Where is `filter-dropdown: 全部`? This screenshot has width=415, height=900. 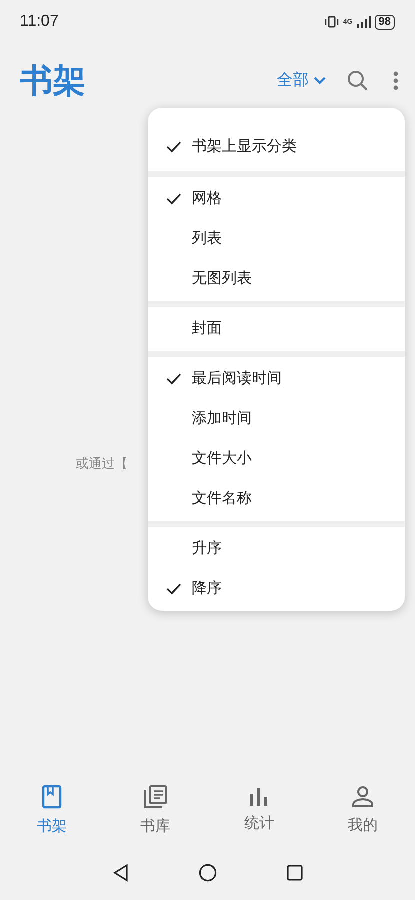
filter-dropdown: 全部 is located at coordinates (302, 81).